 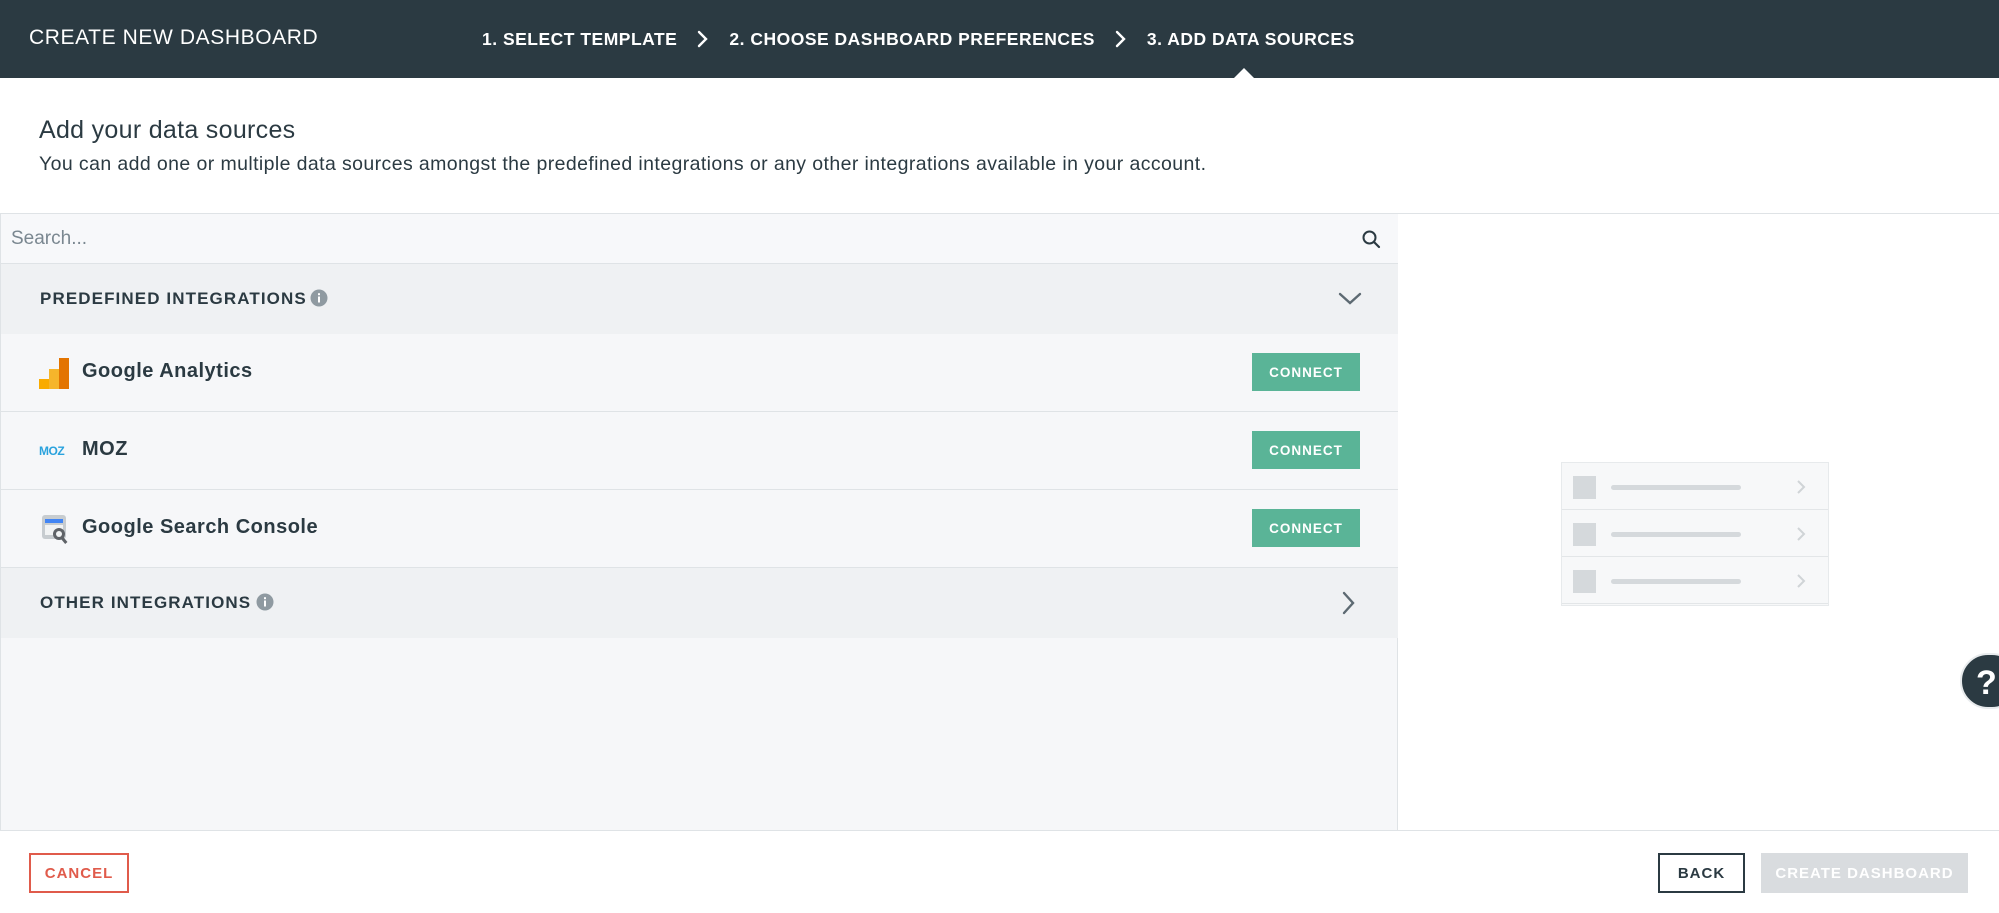 I want to click on chevron-down-icon, so click(x=1350, y=299).